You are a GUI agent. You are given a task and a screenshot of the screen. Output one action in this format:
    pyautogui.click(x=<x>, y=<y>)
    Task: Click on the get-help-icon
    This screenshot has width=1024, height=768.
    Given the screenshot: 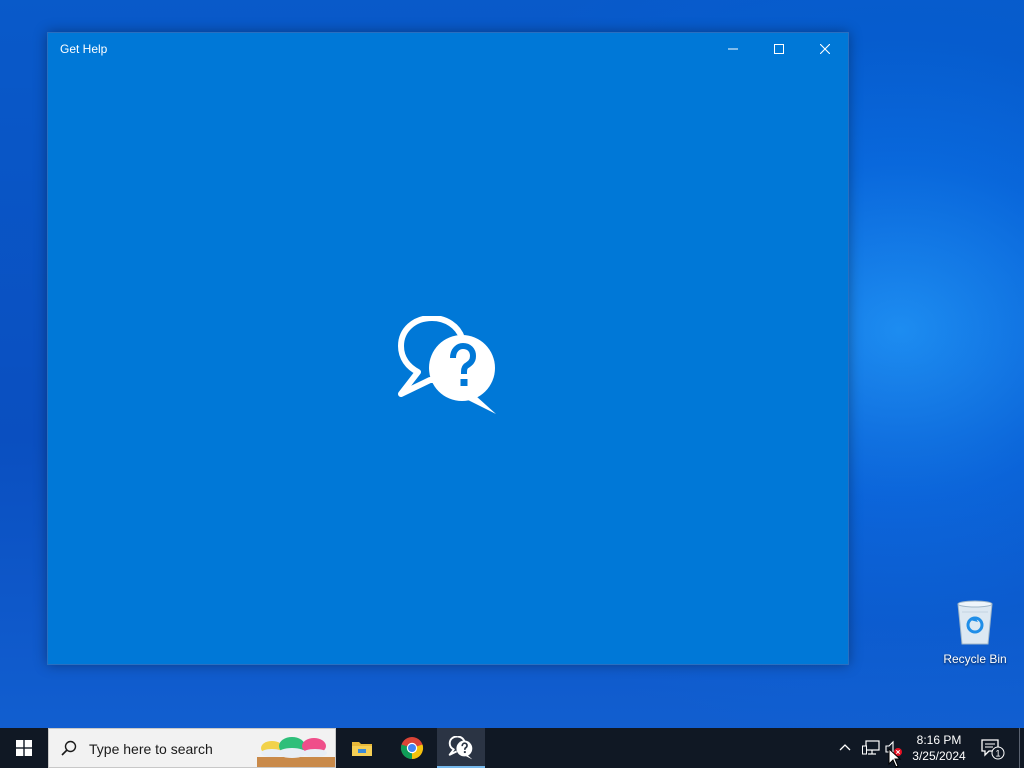 What is the action you would take?
    pyautogui.click(x=460, y=748)
    